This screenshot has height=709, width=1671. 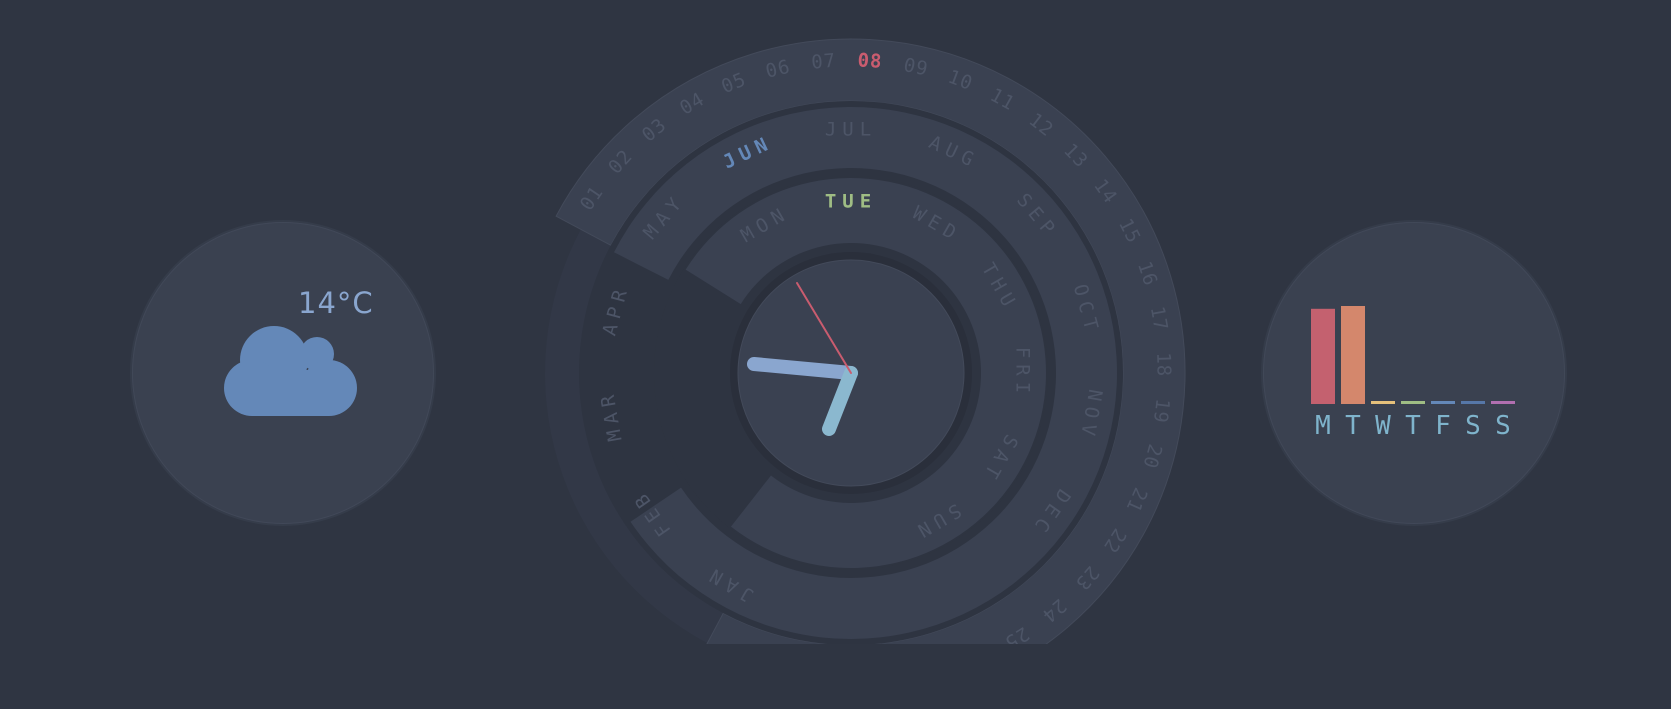 What do you see at coordinates (1383, 426) in the screenshot?
I see `activity-day-label: W` at bounding box center [1383, 426].